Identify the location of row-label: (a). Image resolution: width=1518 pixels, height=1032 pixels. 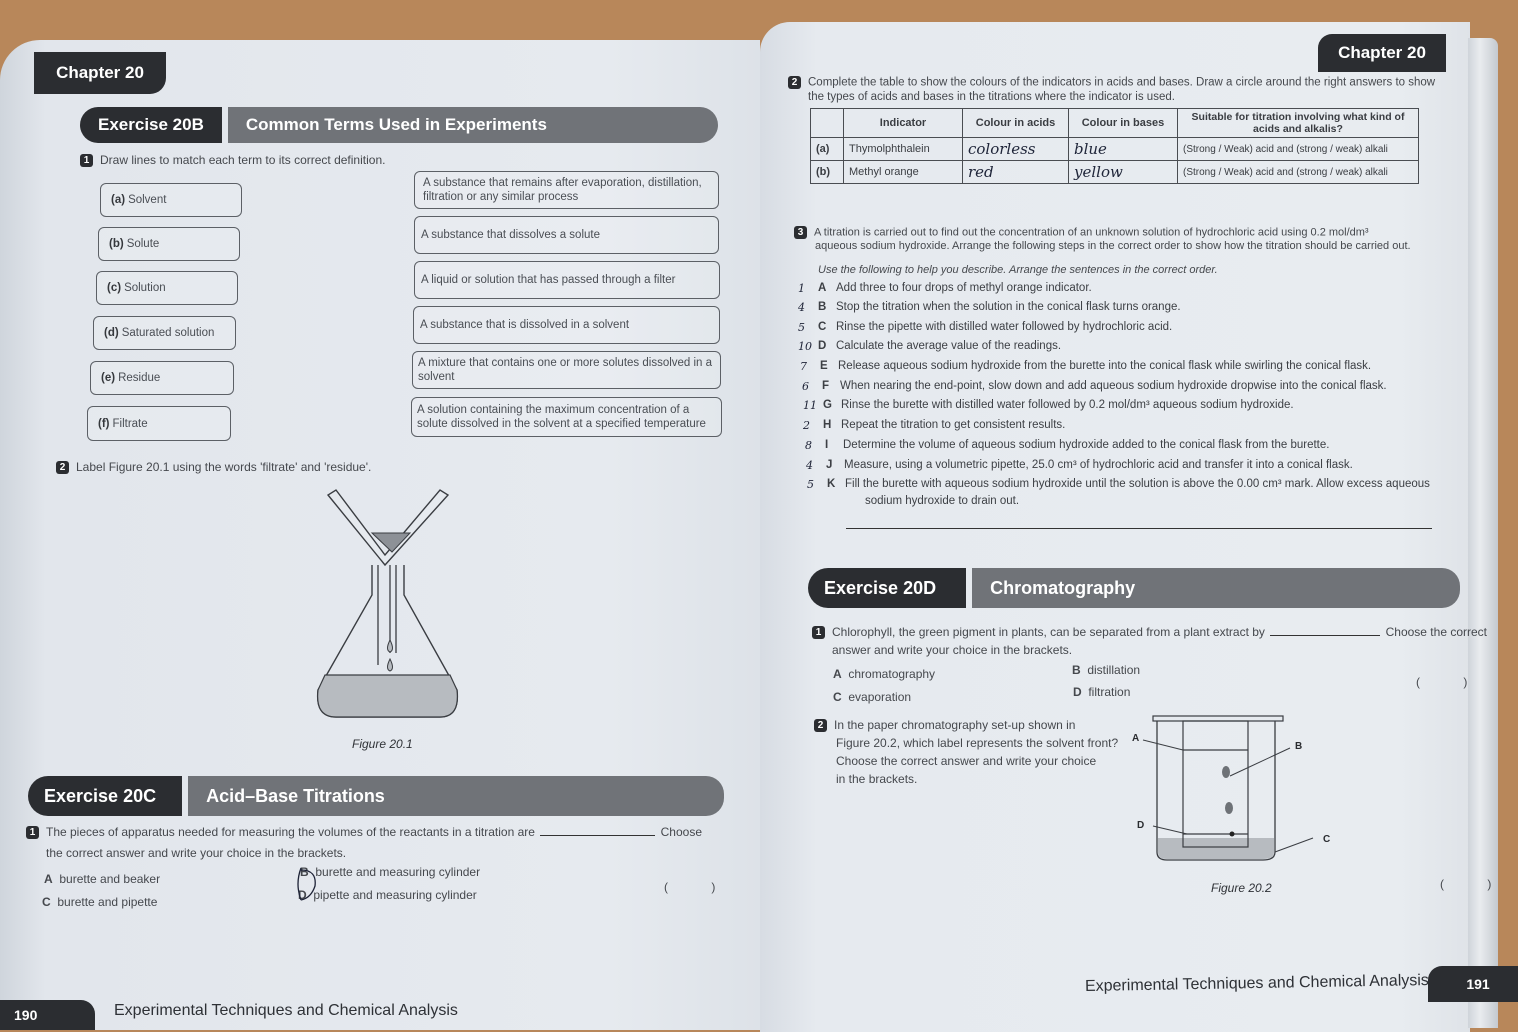
(827, 149).